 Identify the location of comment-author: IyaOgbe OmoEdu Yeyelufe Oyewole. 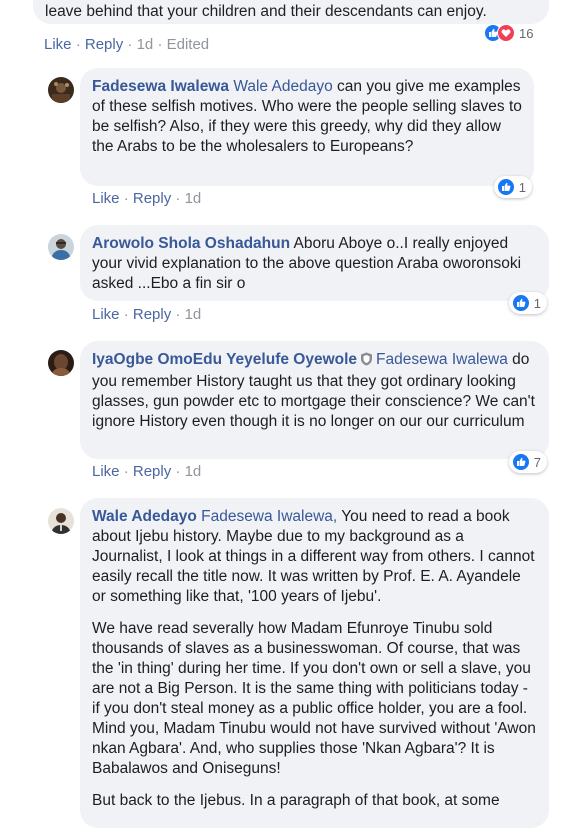
(224, 359).